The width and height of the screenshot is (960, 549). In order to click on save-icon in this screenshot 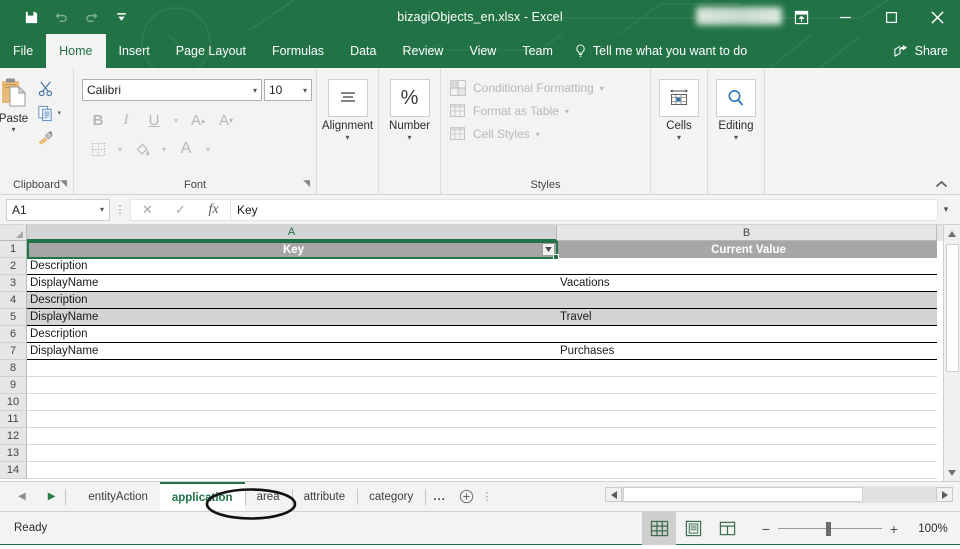, I will do `click(31, 17)`.